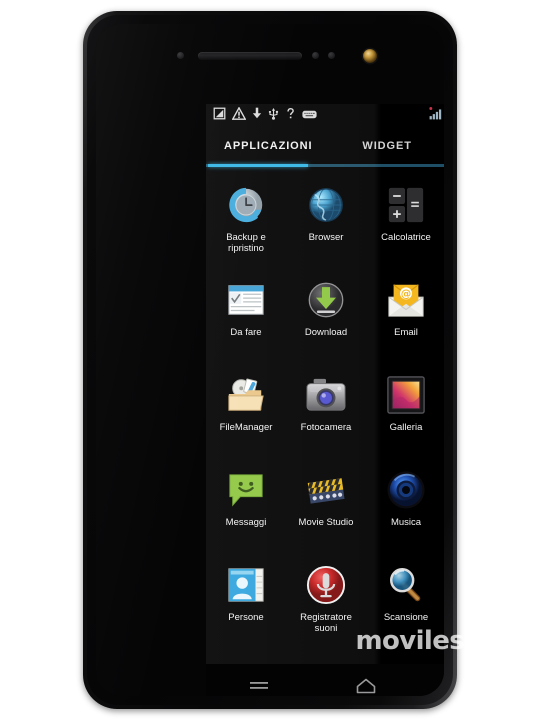 This screenshot has width=540, height=720. What do you see at coordinates (246, 427) in the screenshot?
I see `app-label: FileManager` at bounding box center [246, 427].